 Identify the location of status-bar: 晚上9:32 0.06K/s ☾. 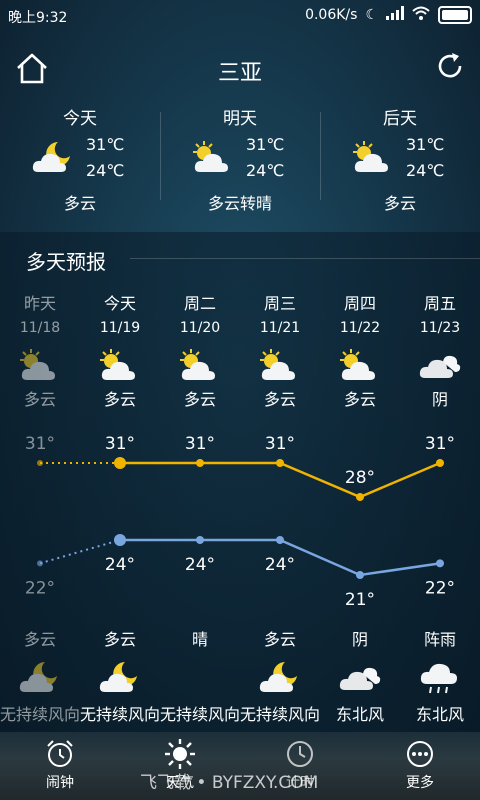
(240, 16).